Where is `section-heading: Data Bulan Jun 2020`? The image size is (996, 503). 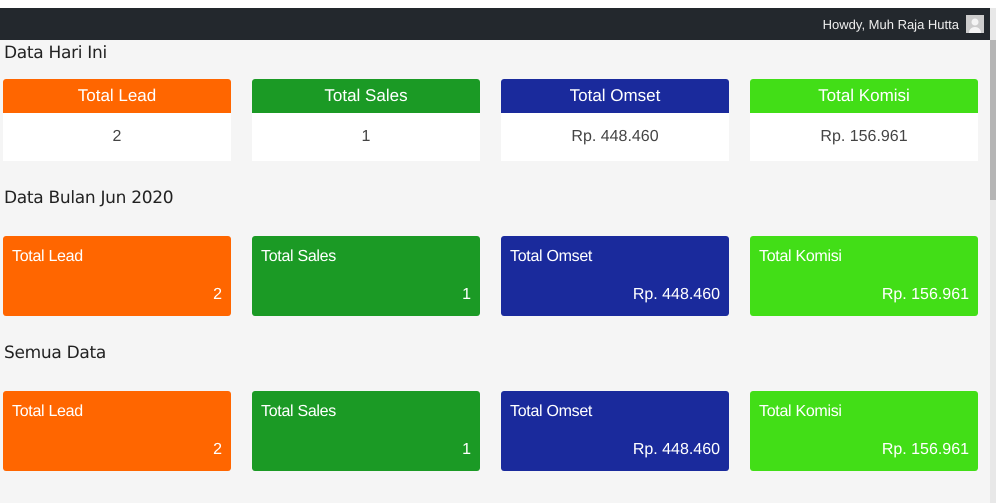 section-heading: Data Bulan Jun 2020 is located at coordinates (89, 198).